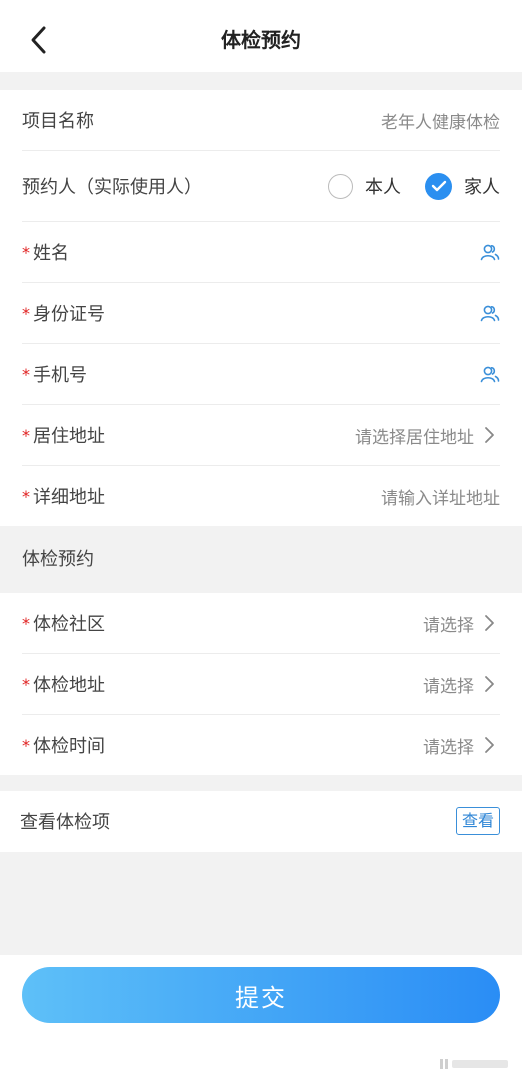  Describe the element at coordinates (69, 746) in the screenshot. I see `exam-time-label-text: 体检时间` at that location.